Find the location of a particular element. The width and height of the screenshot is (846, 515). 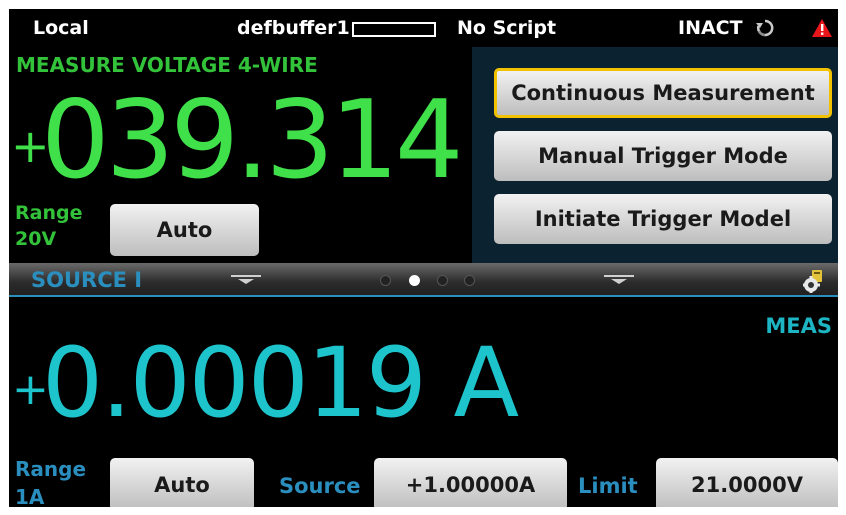

measure-range-button: Auto is located at coordinates (184, 230).